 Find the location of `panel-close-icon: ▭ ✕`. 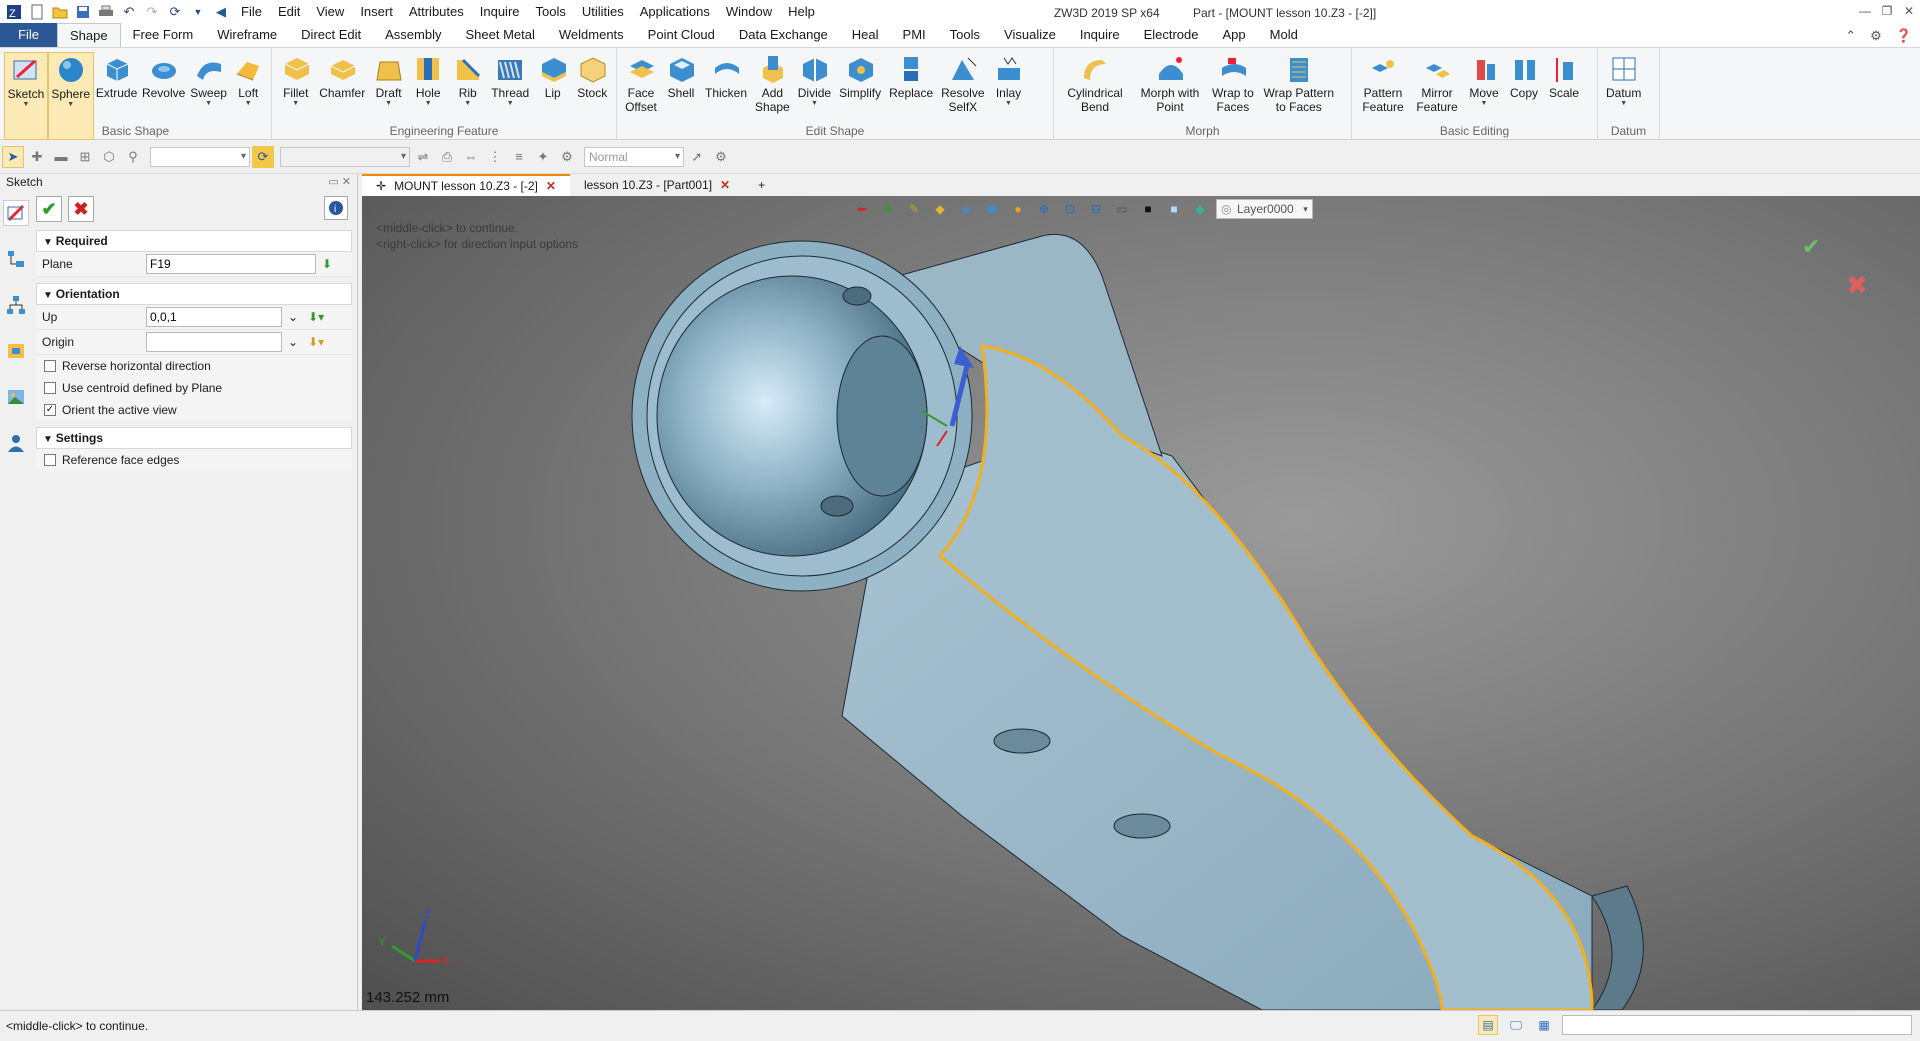

panel-close-icon: ▭ ✕ is located at coordinates (339, 182).